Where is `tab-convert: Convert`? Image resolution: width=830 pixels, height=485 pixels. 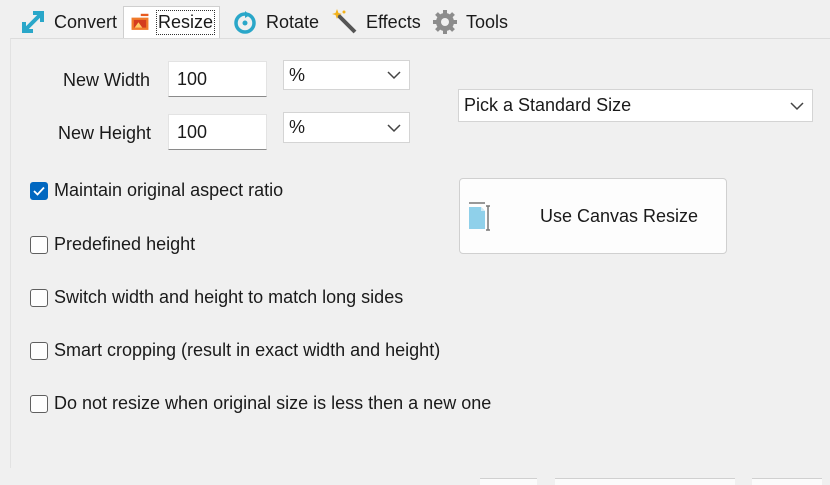 tab-convert: Convert is located at coordinates (68, 22).